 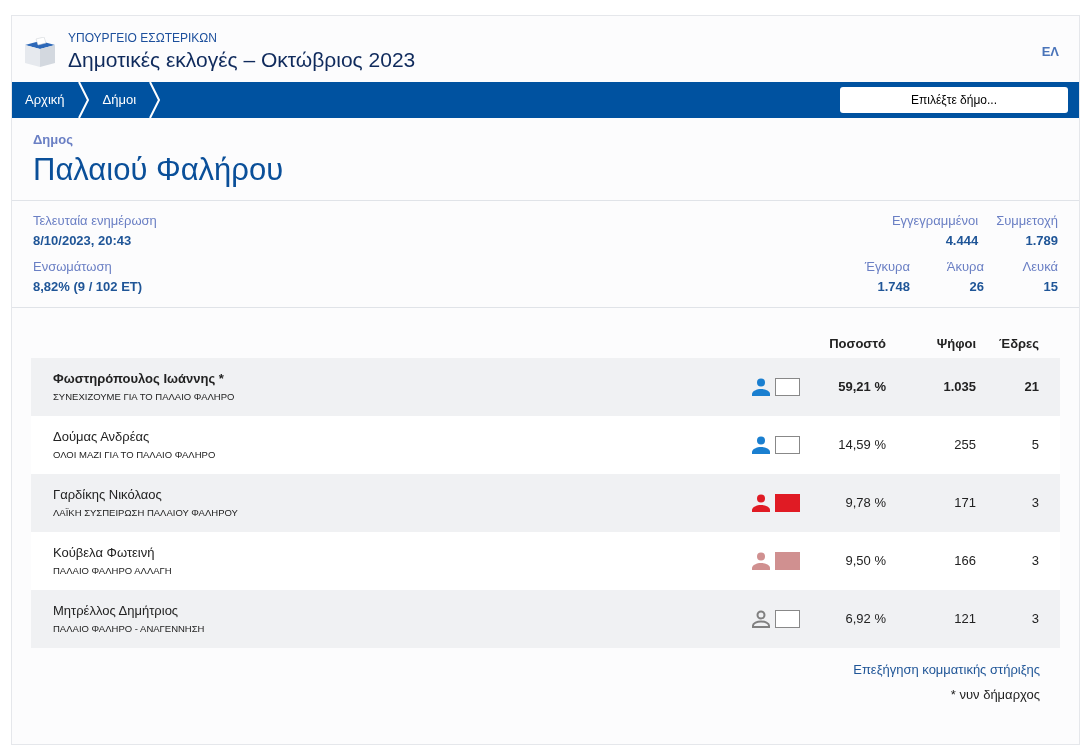 I want to click on ministry-name: ΥΠΟΥΡΓΕΙΟ ΕΣΩΤΕΡΙΚΩΝ, so click(x=143, y=38).